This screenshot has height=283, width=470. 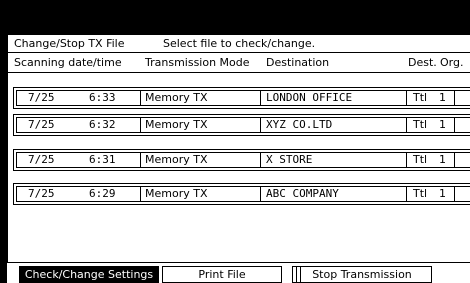 What do you see at coordinates (299, 124) in the screenshot?
I see `row-destination: XYZ CO.LTD` at bounding box center [299, 124].